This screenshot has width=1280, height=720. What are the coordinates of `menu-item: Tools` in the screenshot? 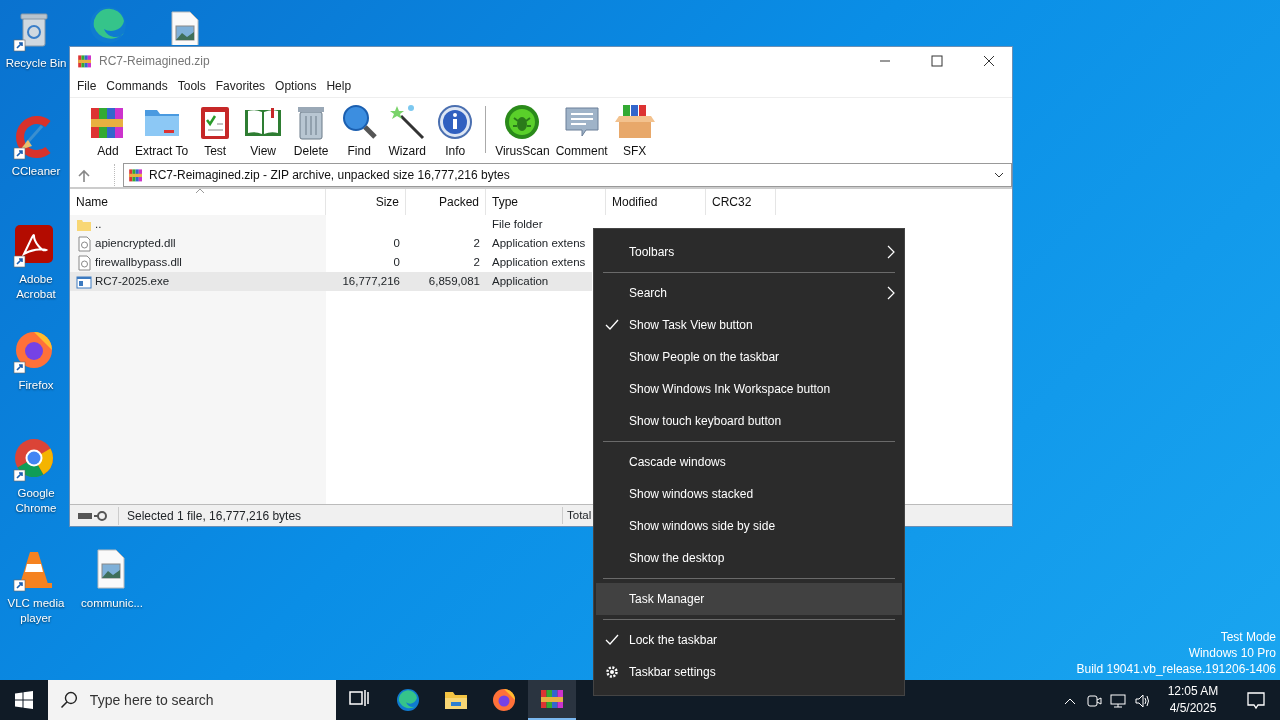 It's located at (191, 86).